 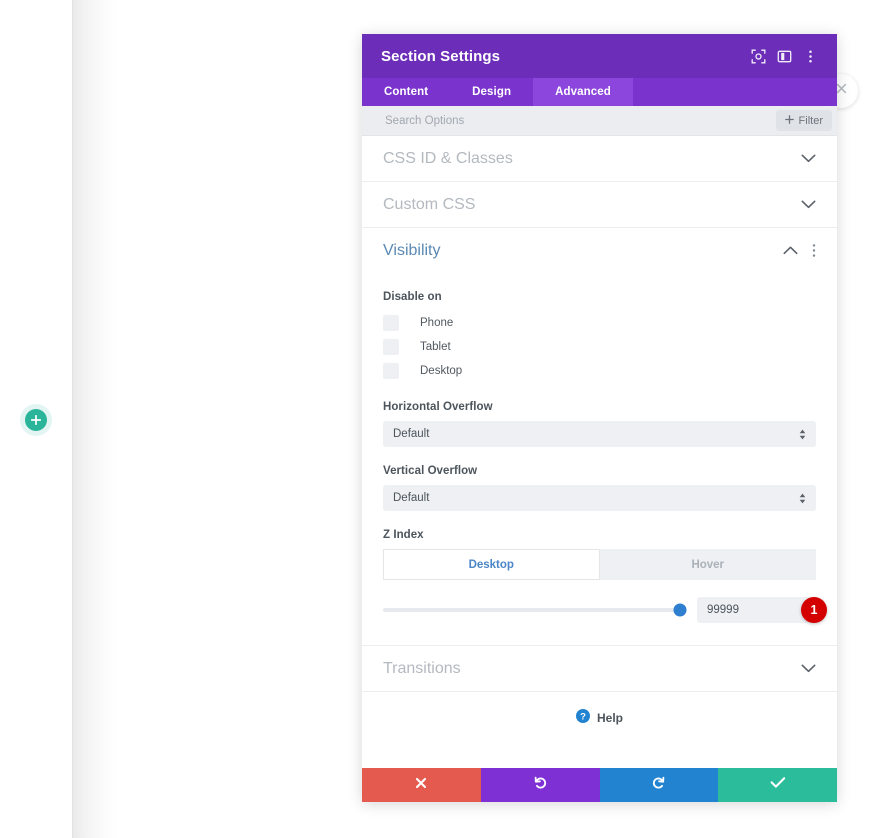 I want to click on status-badge: 1, so click(x=814, y=610).